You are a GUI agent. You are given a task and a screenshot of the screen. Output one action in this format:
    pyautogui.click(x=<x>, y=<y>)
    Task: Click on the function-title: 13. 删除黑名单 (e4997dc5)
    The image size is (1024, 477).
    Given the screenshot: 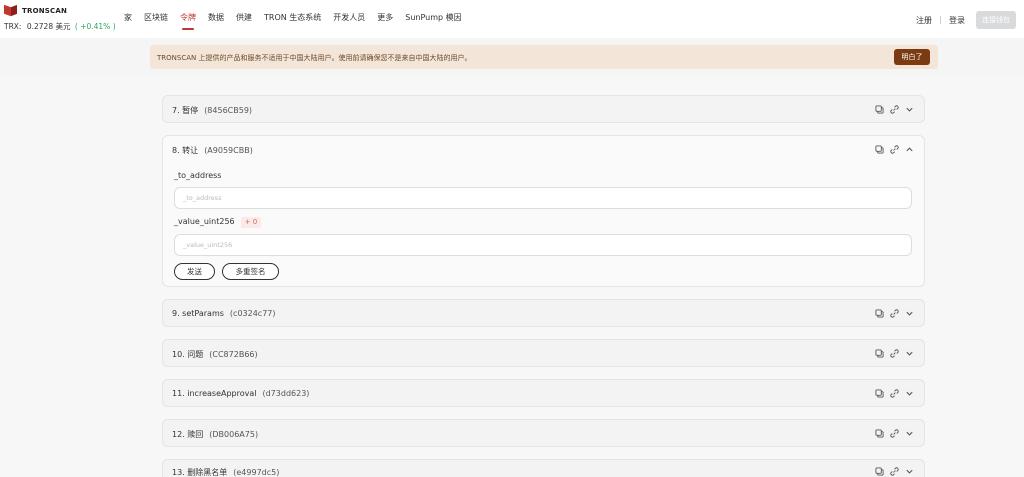 What is the action you would take?
    pyautogui.click(x=225, y=472)
    